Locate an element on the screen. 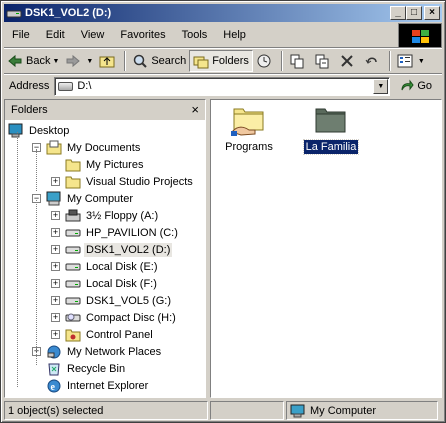  standard-toolbar: Back ▼ ▼ Search Folders ▼ is located at coordinates (223, 61).